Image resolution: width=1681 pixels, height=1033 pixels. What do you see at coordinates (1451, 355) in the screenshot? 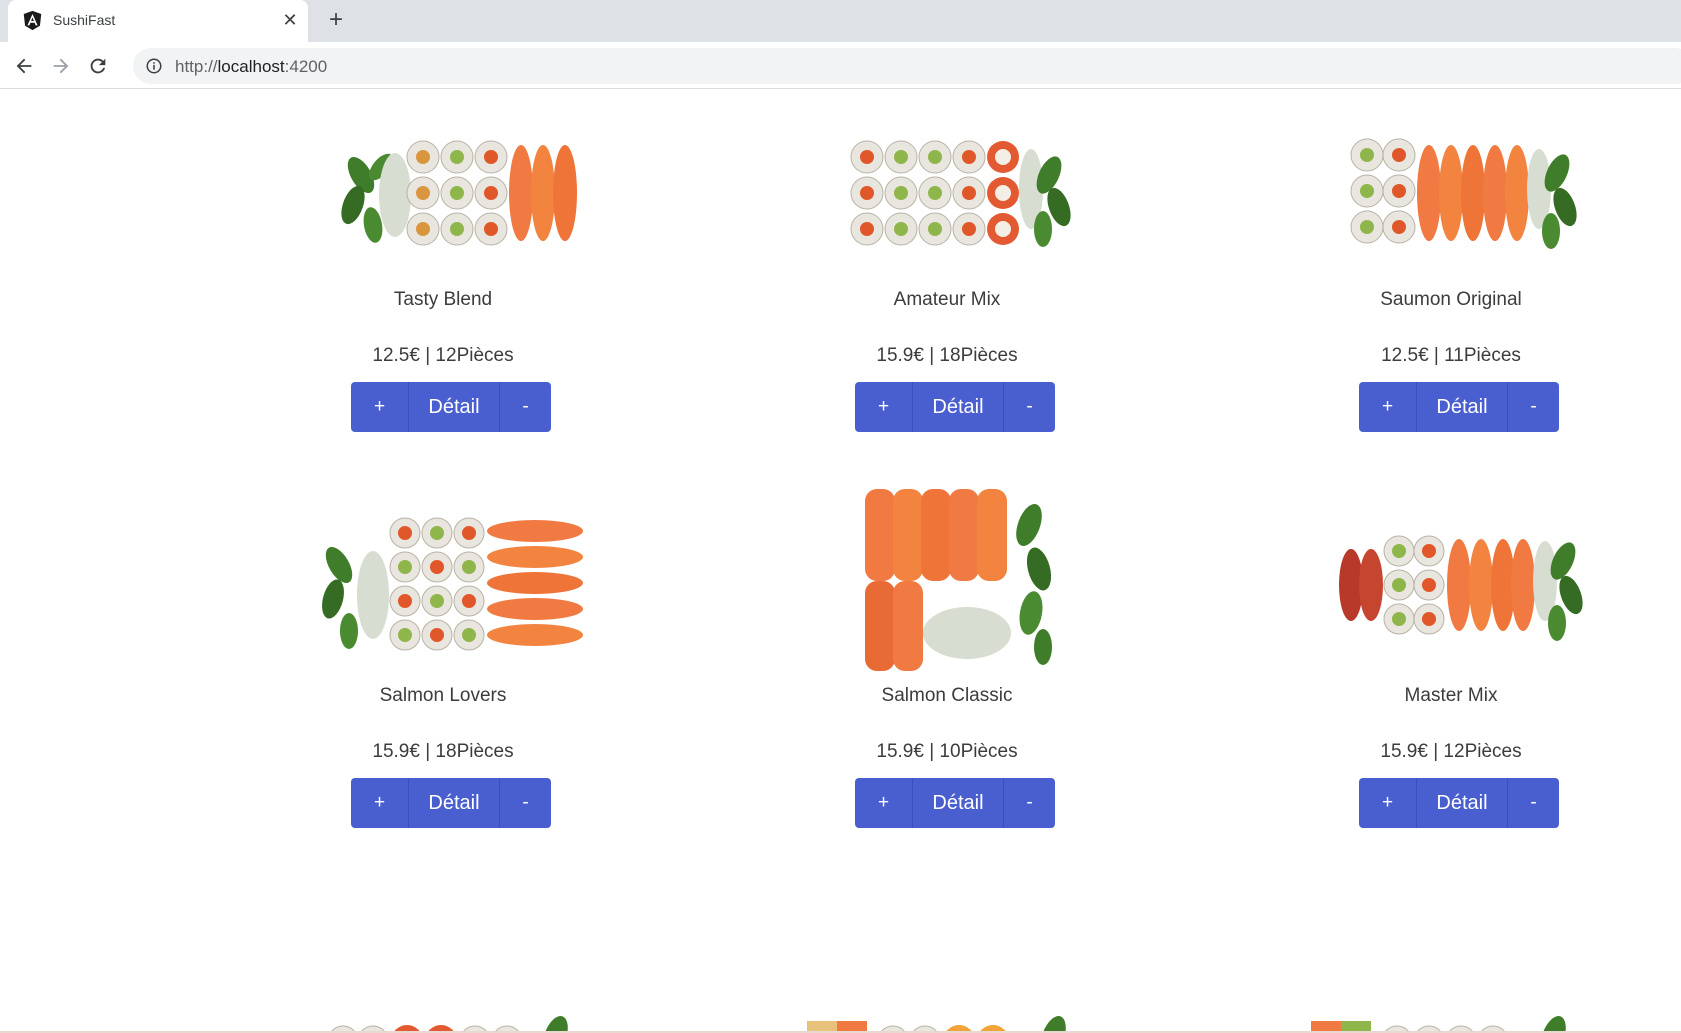
I see `product-price: 12.5€ | 11Pièces` at bounding box center [1451, 355].